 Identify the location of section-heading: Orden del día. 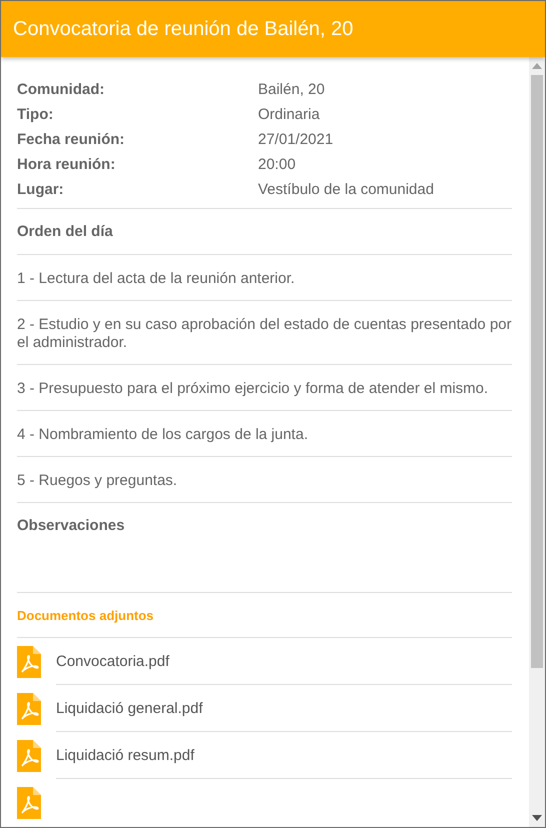
(264, 232).